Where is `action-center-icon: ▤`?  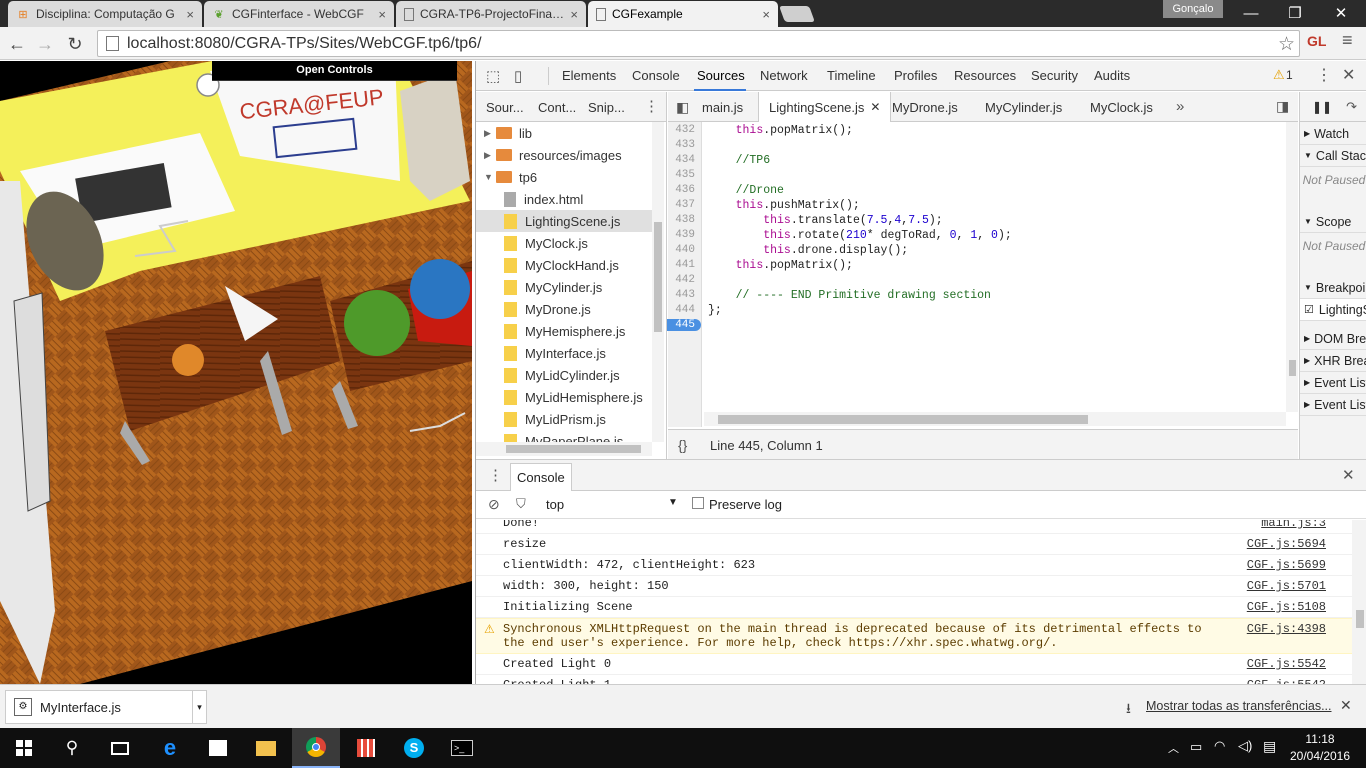
action-center-icon: ▤ is located at coordinates (1269, 746).